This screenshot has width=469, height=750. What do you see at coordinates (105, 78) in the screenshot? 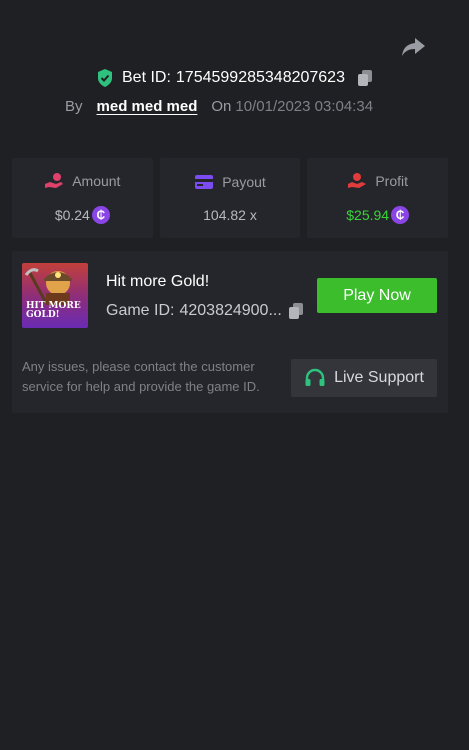
I see `shield-check-icon` at bounding box center [105, 78].